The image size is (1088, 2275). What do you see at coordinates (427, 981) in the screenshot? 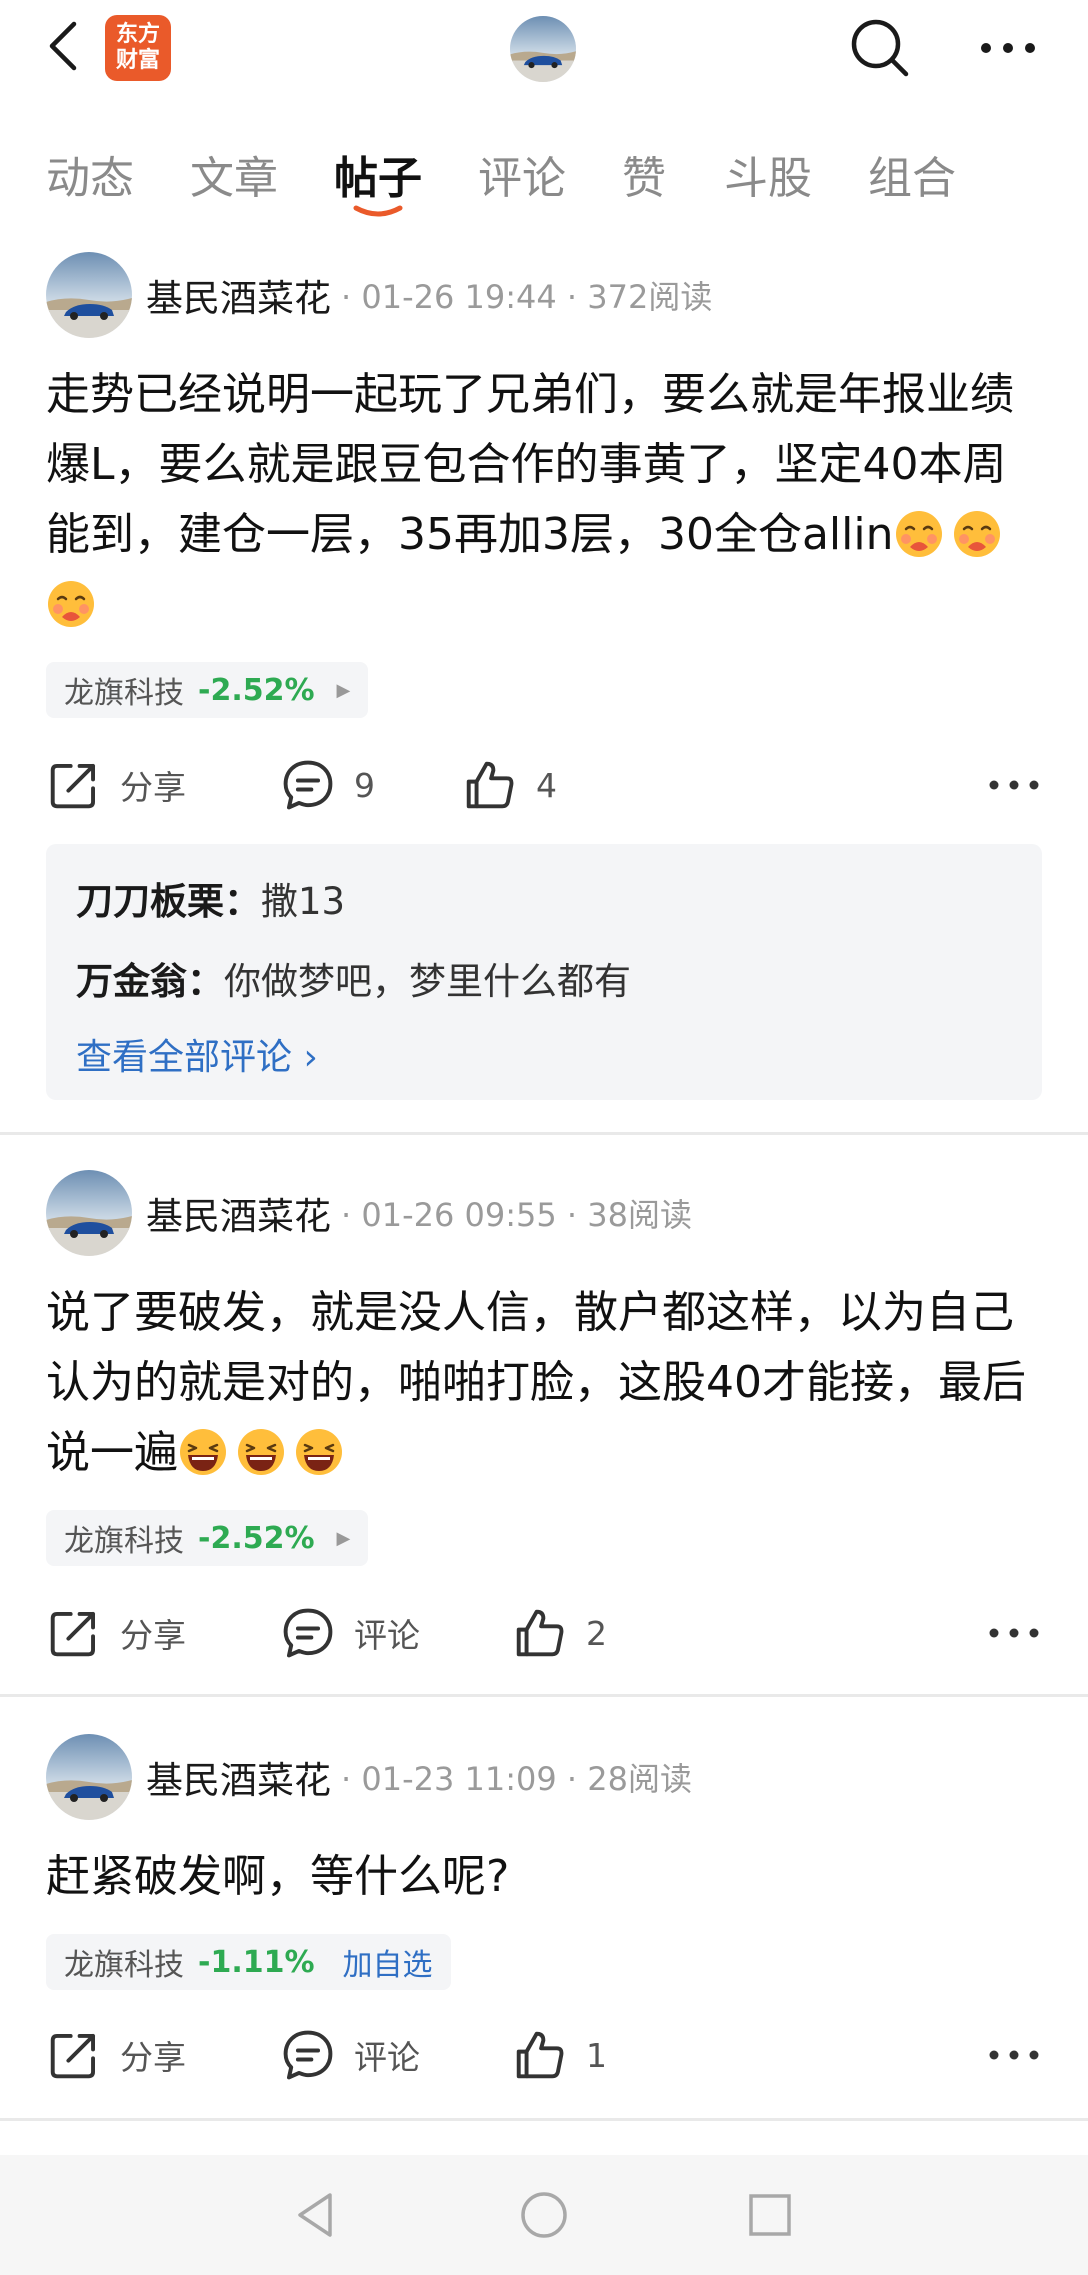
I see `comment-text: 你做梦吧，梦里什么都有` at bounding box center [427, 981].